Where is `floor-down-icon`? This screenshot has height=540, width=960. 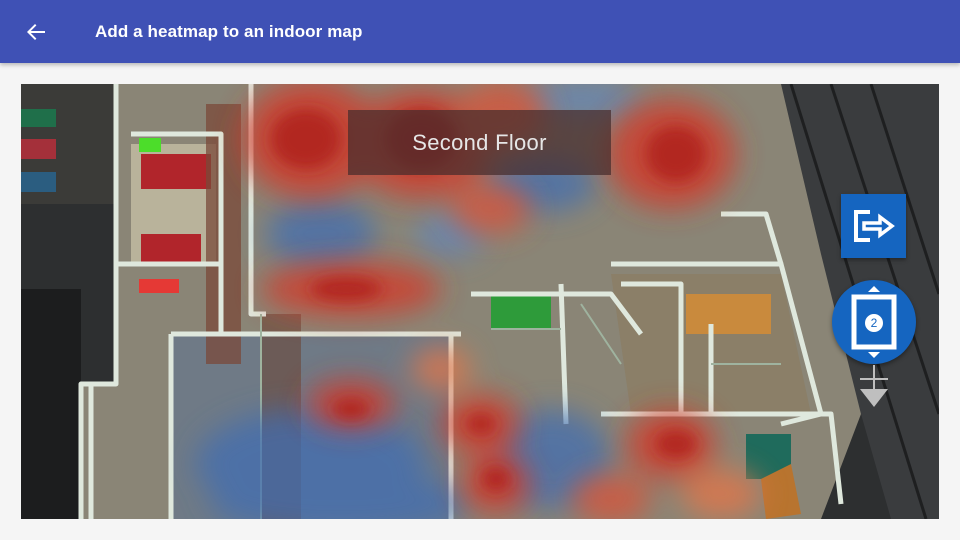 floor-down-icon is located at coordinates (874, 386).